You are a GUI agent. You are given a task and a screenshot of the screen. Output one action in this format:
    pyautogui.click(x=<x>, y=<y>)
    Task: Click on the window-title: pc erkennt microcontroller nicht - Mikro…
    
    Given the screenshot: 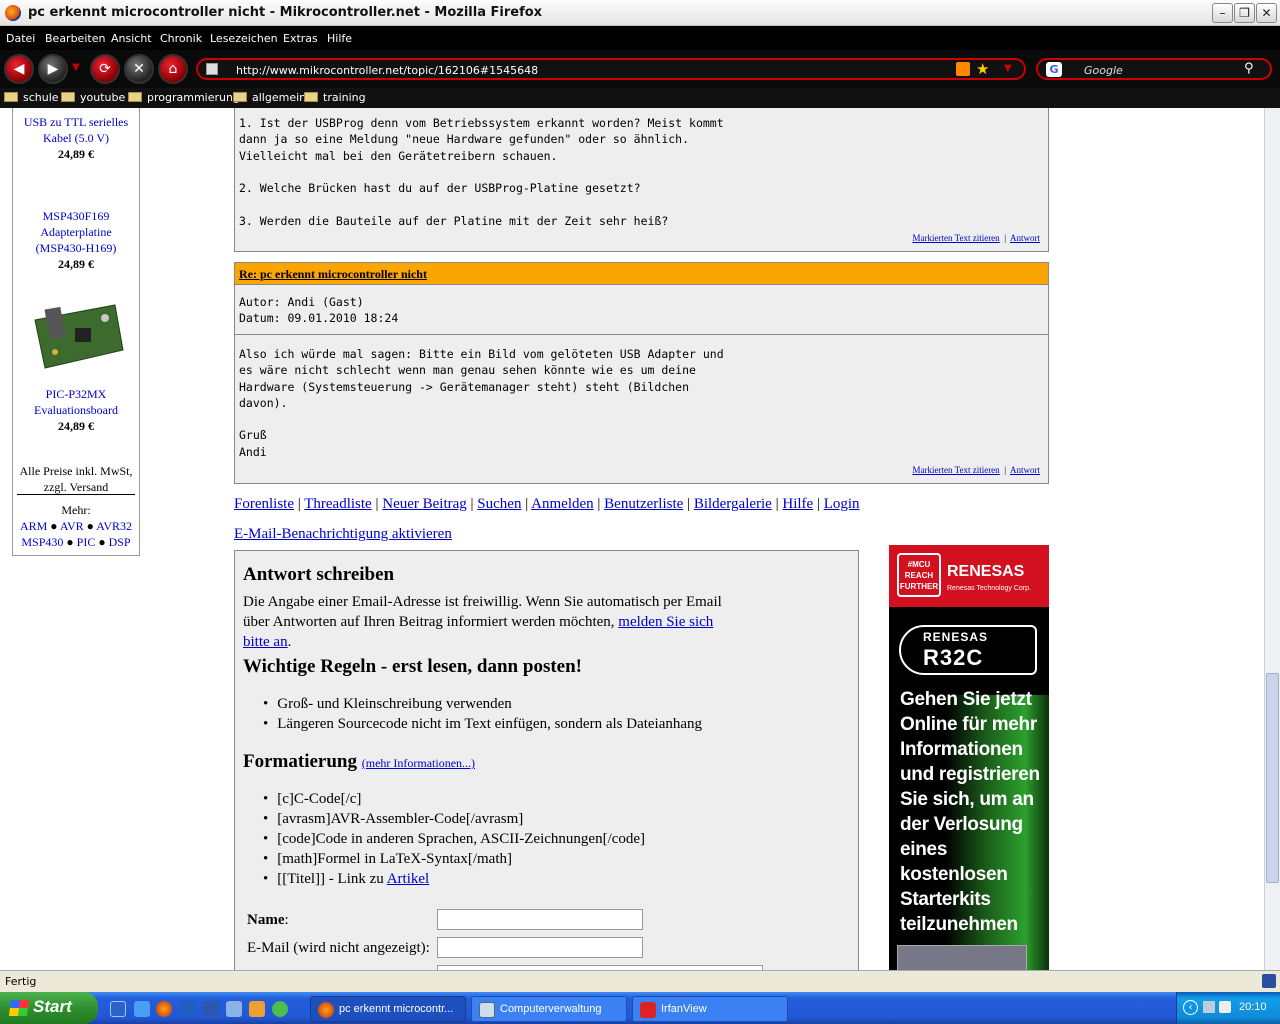 What is the action you would take?
    pyautogui.click(x=285, y=12)
    